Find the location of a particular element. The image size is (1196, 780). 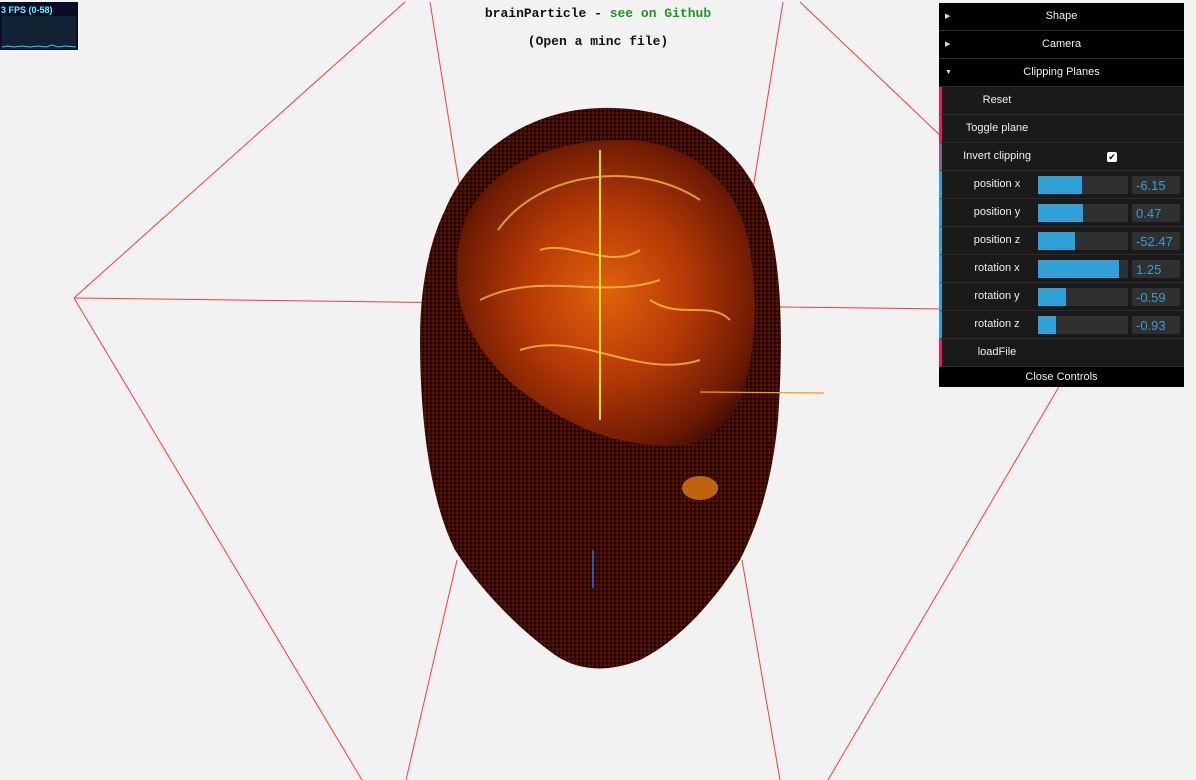

control-rotation-z: rotation z -0.93 is located at coordinates (1061, 325).